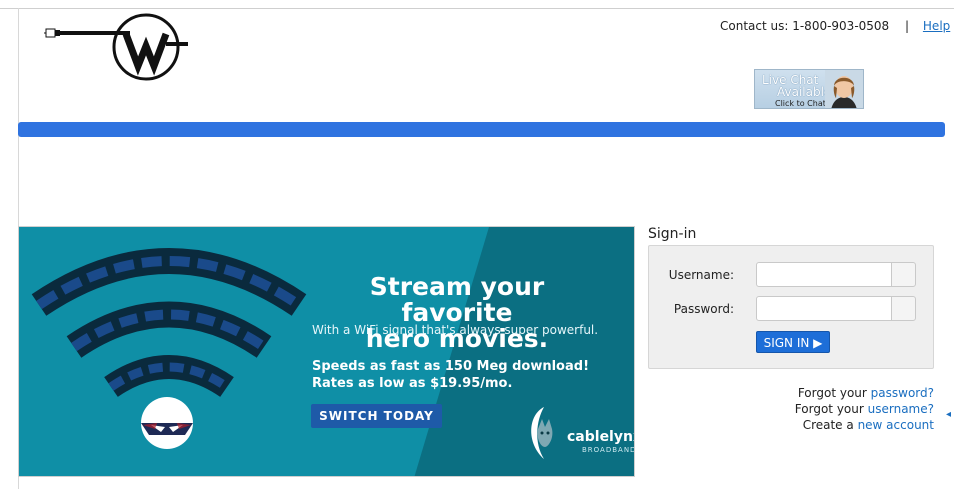 This screenshot has height=489, width=954. What do you see at coordinates (844, 89) in the screenshot?
I see `chat-agent-avatar` at bounding box center [844, 89].